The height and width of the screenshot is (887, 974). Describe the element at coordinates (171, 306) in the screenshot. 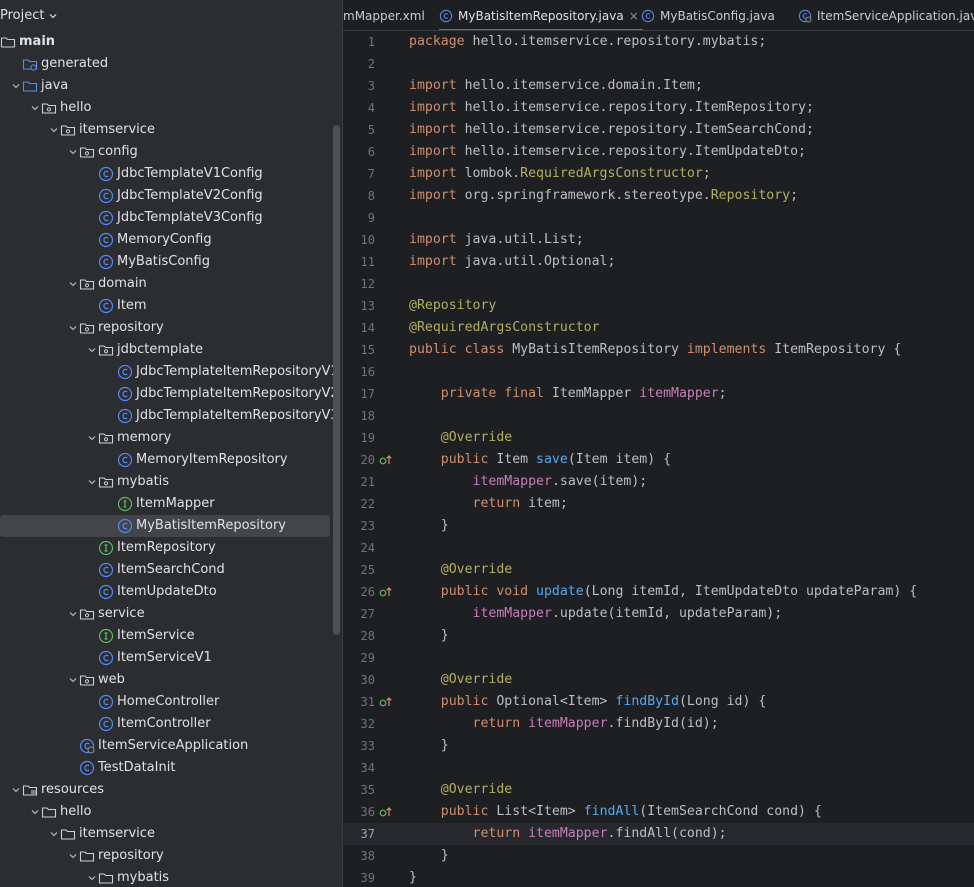

I see `tree-item-item: Item` at that location.